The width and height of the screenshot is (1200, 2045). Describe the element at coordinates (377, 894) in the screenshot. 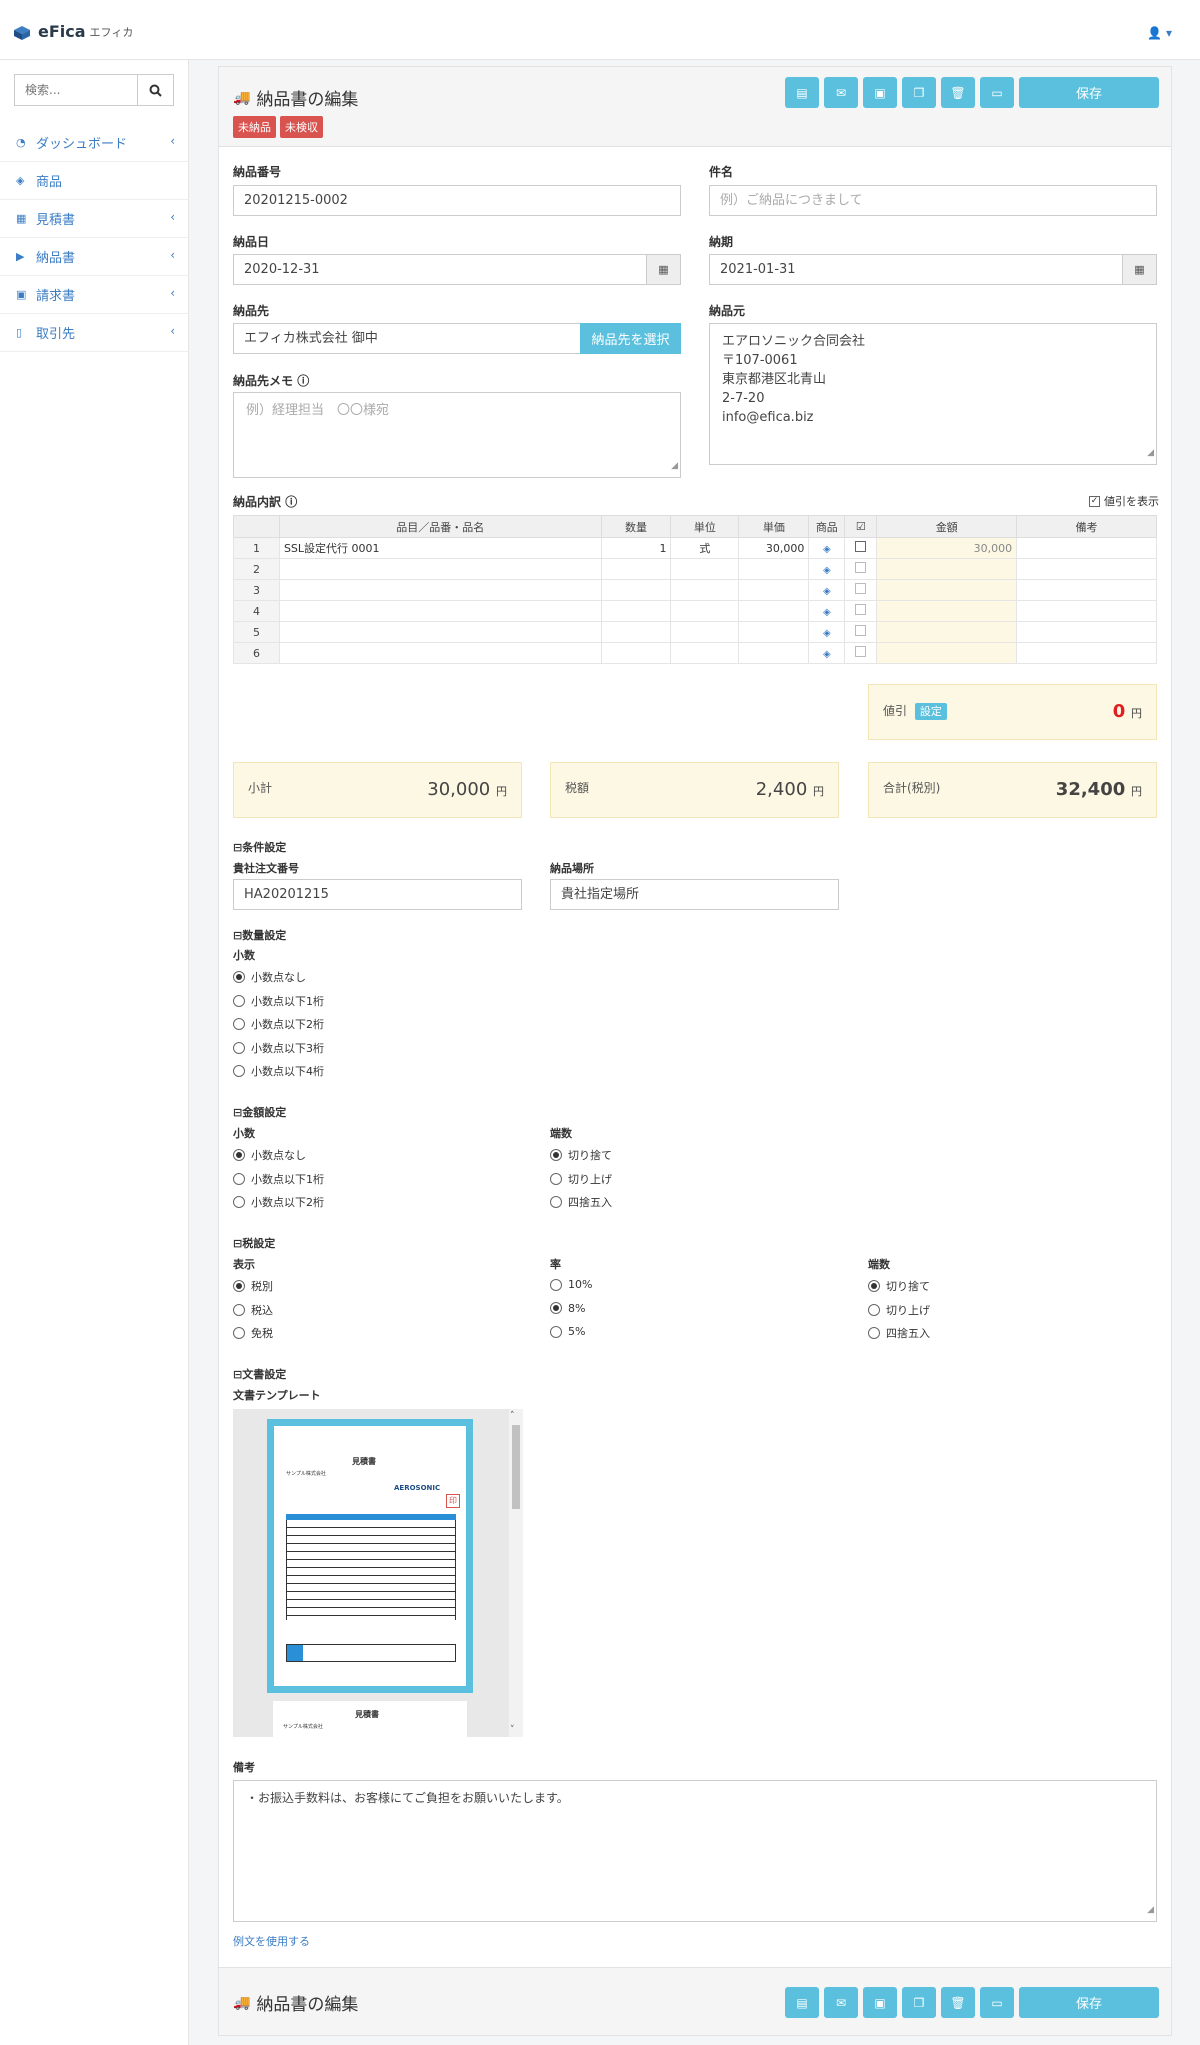

I see `order-number-input: HA20201215` at that location.